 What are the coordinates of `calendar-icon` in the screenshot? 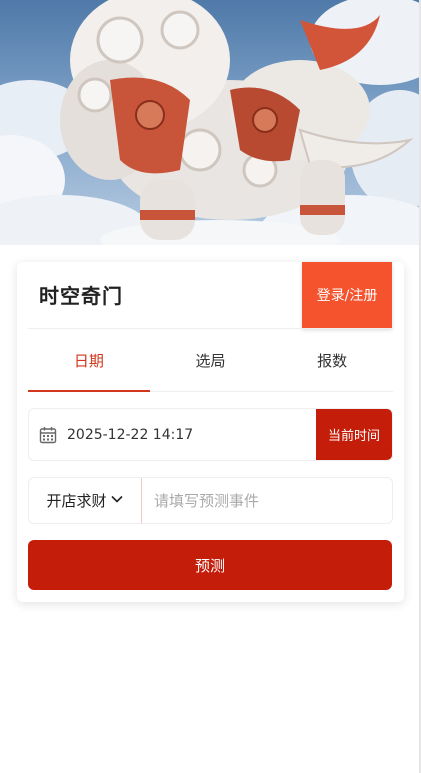 It's located at (48, 435).